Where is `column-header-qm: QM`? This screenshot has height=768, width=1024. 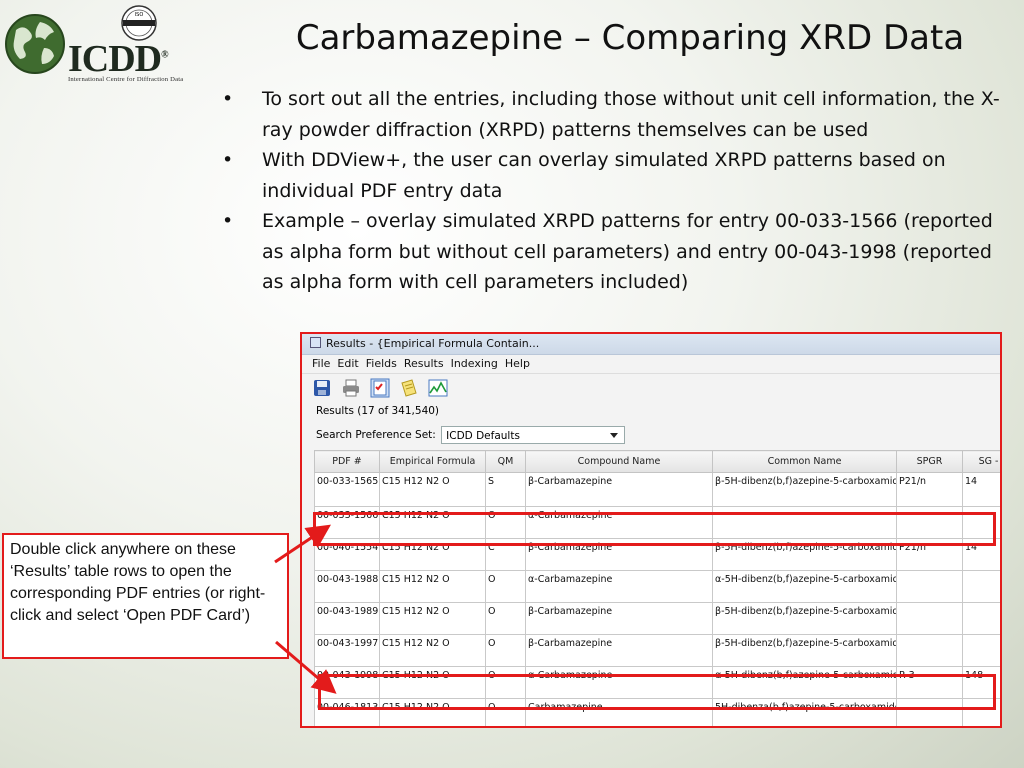 column-header-qm: QM is located at coordinates (505, 461).